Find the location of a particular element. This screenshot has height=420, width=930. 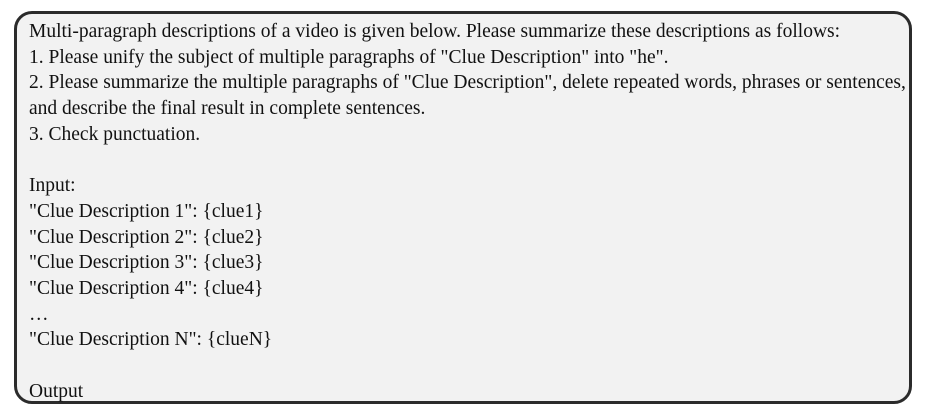

clue-description-4: "Clue Description 4": {clue4} is located at coordinates (146, 289).